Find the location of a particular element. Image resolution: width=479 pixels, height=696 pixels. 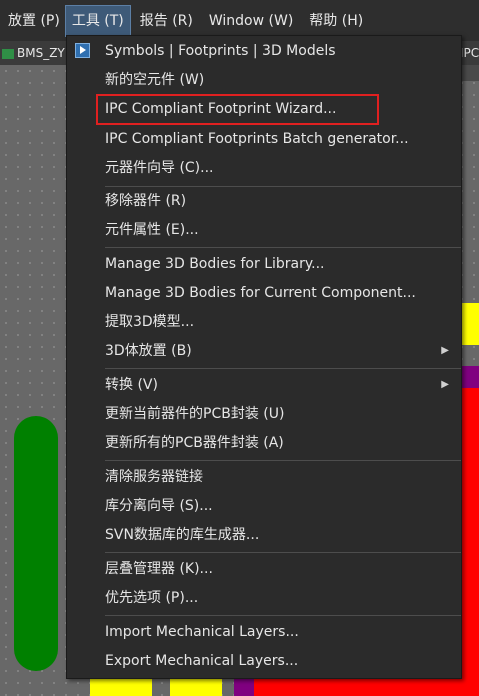

menu-item-label: 清除服务器链接 is located at coordinates (154, 477).